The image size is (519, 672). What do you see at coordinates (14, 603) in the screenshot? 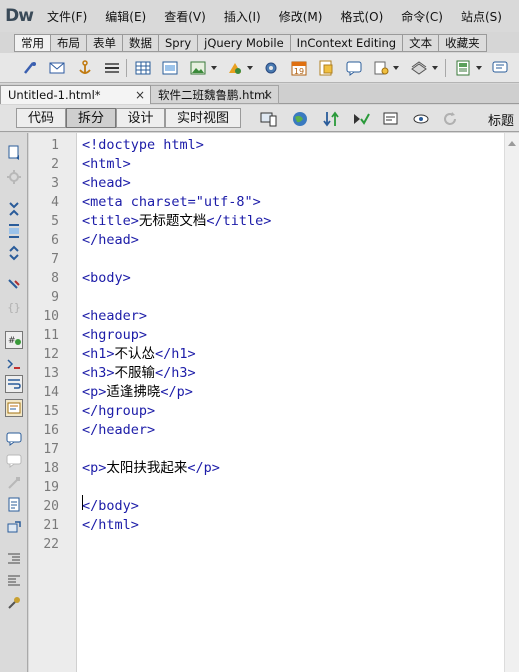
I see `format-source-code-icon` at bounding box center [14, 603].